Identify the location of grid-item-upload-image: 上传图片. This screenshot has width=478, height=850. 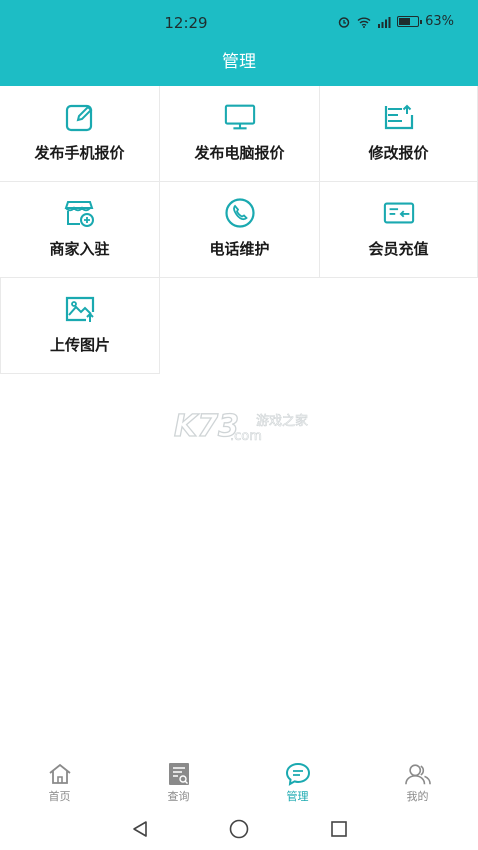
(80, 326).